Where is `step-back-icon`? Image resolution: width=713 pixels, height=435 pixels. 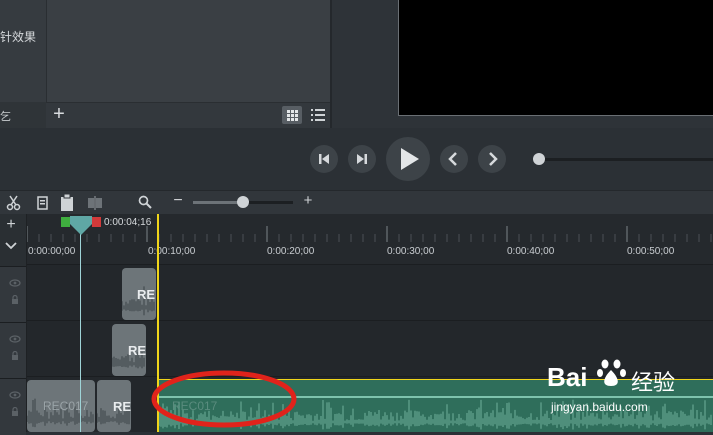
step-back-icon is located at coordinates (324, 159).